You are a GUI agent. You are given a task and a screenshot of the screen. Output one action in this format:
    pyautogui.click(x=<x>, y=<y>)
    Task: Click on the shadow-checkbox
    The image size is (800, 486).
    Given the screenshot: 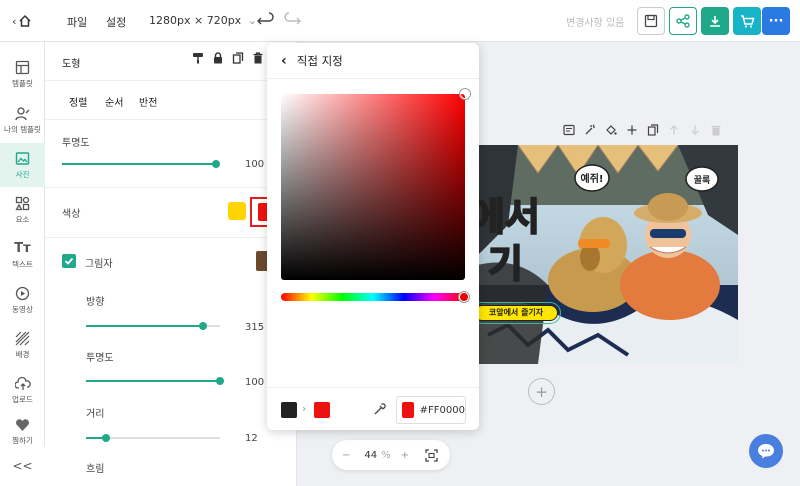 What is the action you would take?
    pyautogui.click(x=69, y=261)
    